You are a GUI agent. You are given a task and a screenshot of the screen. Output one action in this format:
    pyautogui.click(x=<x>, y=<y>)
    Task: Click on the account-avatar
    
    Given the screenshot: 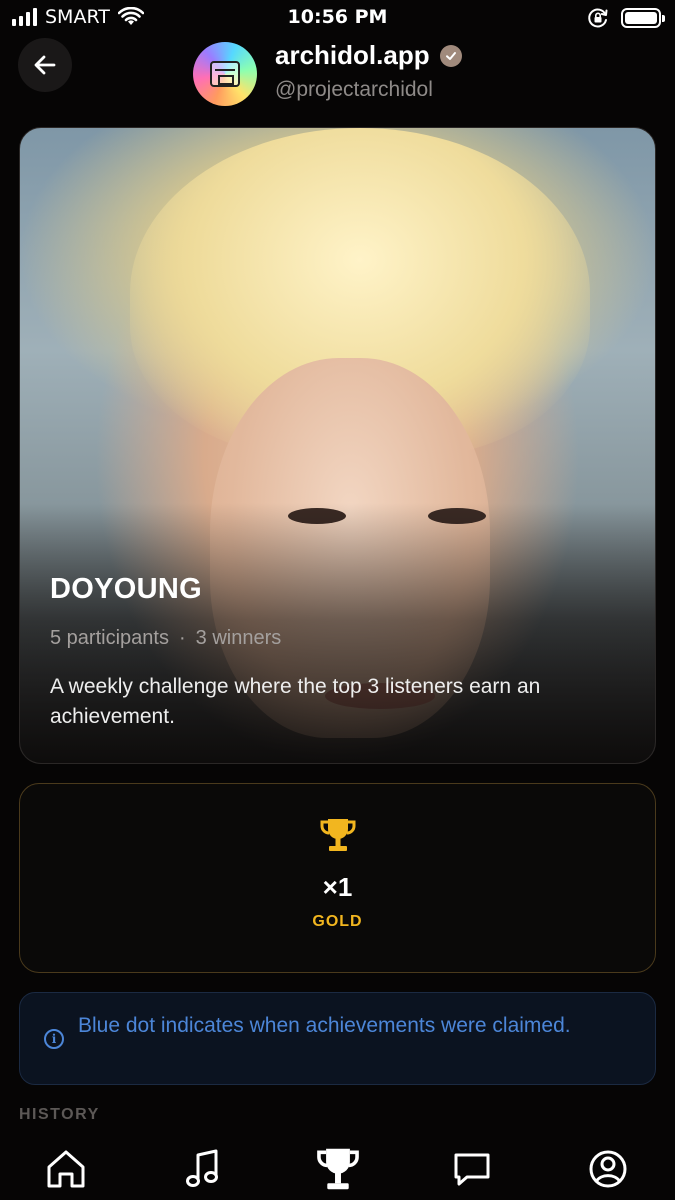 What is the action you would take?
    pyautogui.click(x=225, y=74)
    